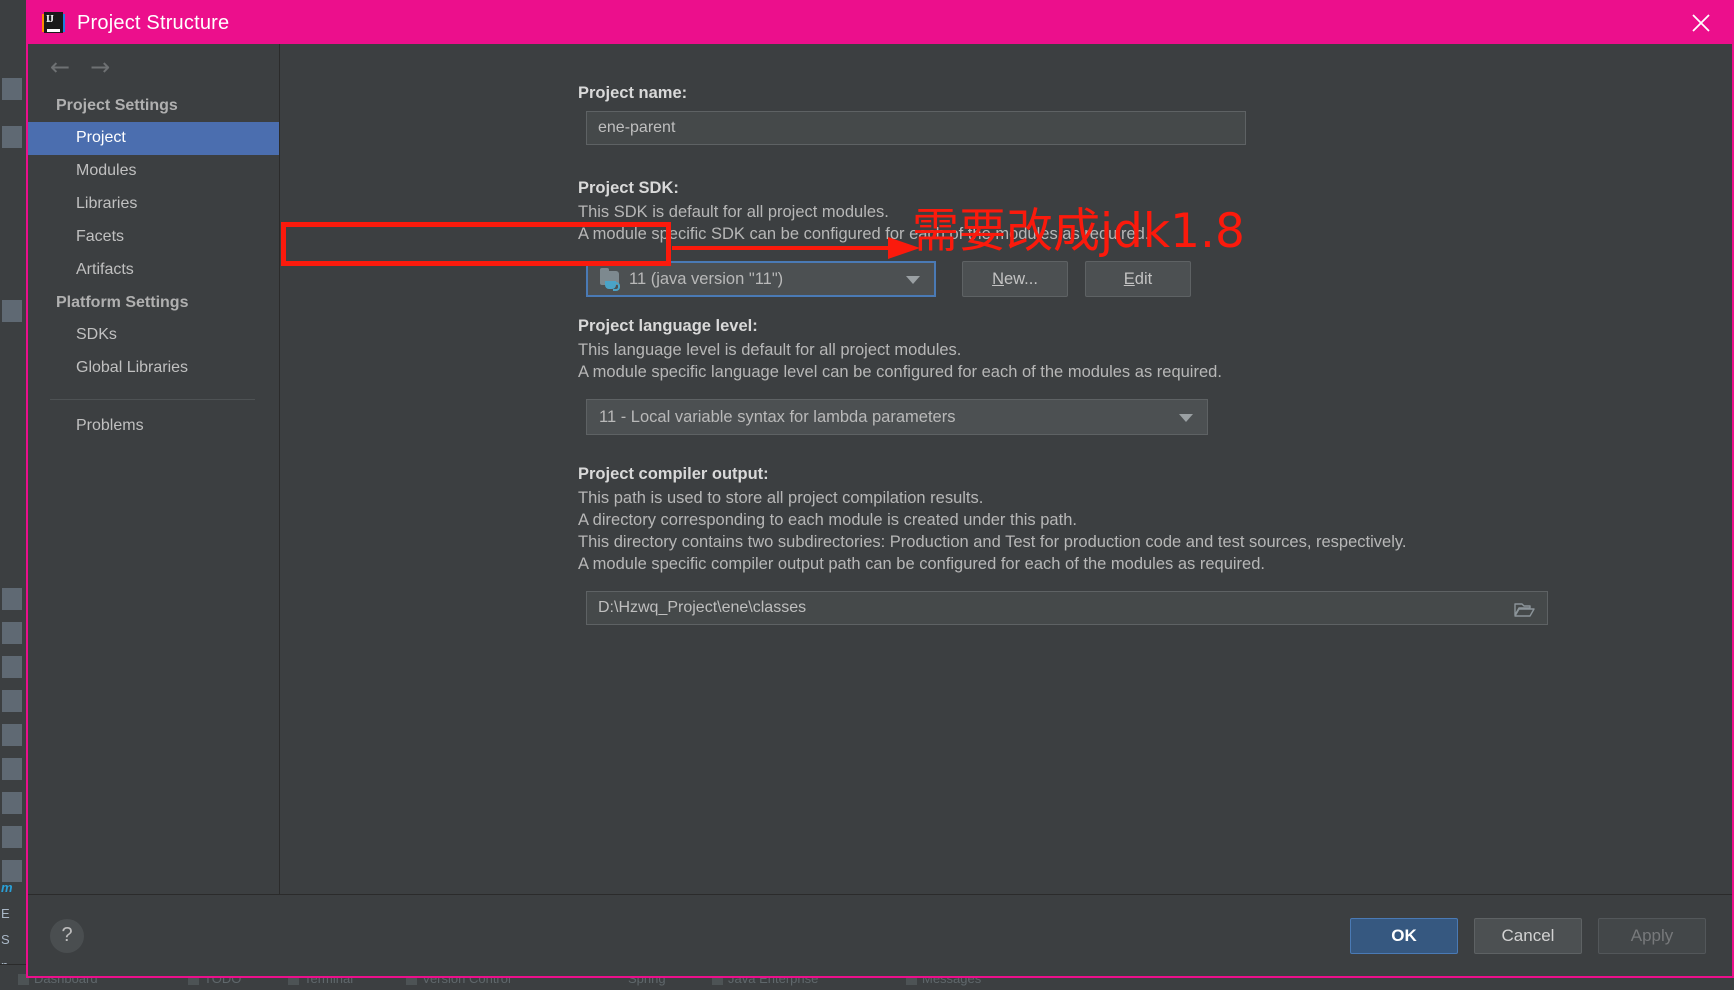 The image size is (1734, 990). Describe the element at coordinates (122, 302) in the screenshot. I see `sidebar-group-platform-settings: Platform Settings` at that location.